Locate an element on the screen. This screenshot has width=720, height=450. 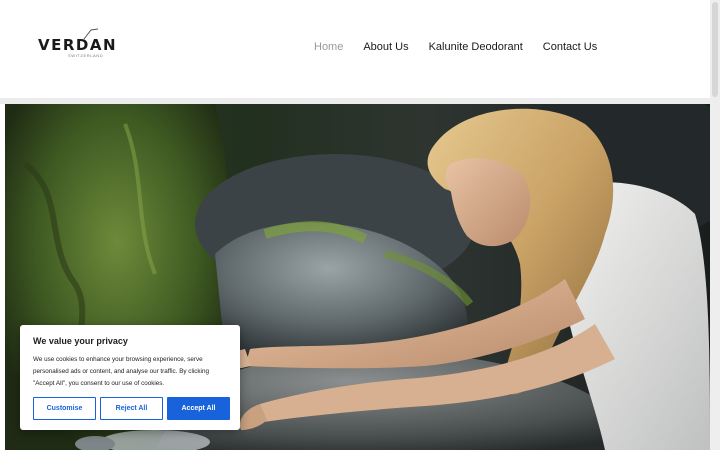
logo-tagline: SWITZERLAND is located at coordinates (86, 55).